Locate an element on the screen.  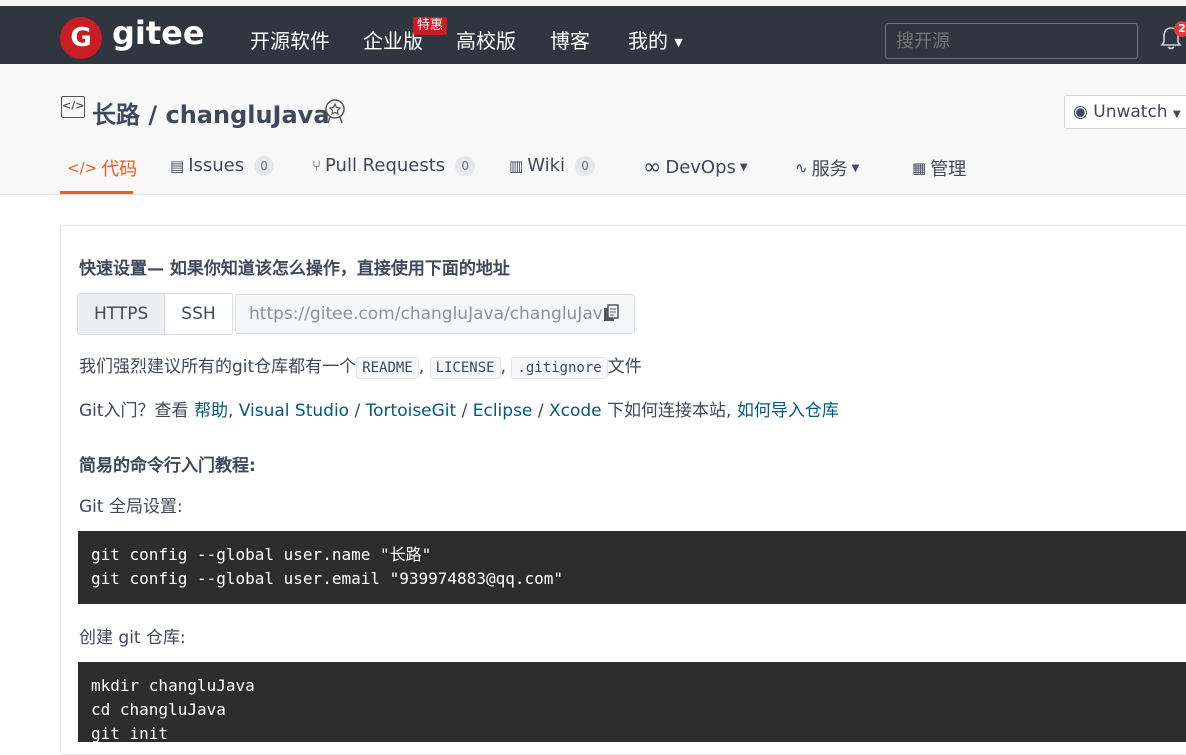
gitee-logo-icon: G is located at coordinates (81, 38).